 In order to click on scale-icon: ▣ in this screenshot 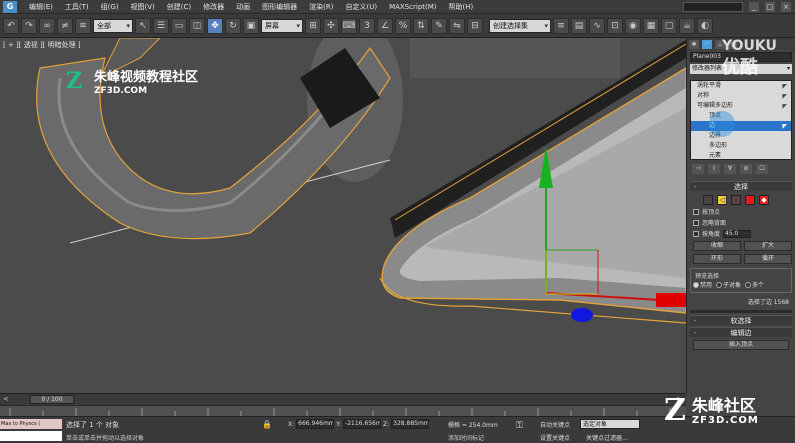, I will do `click(251, 25)`.